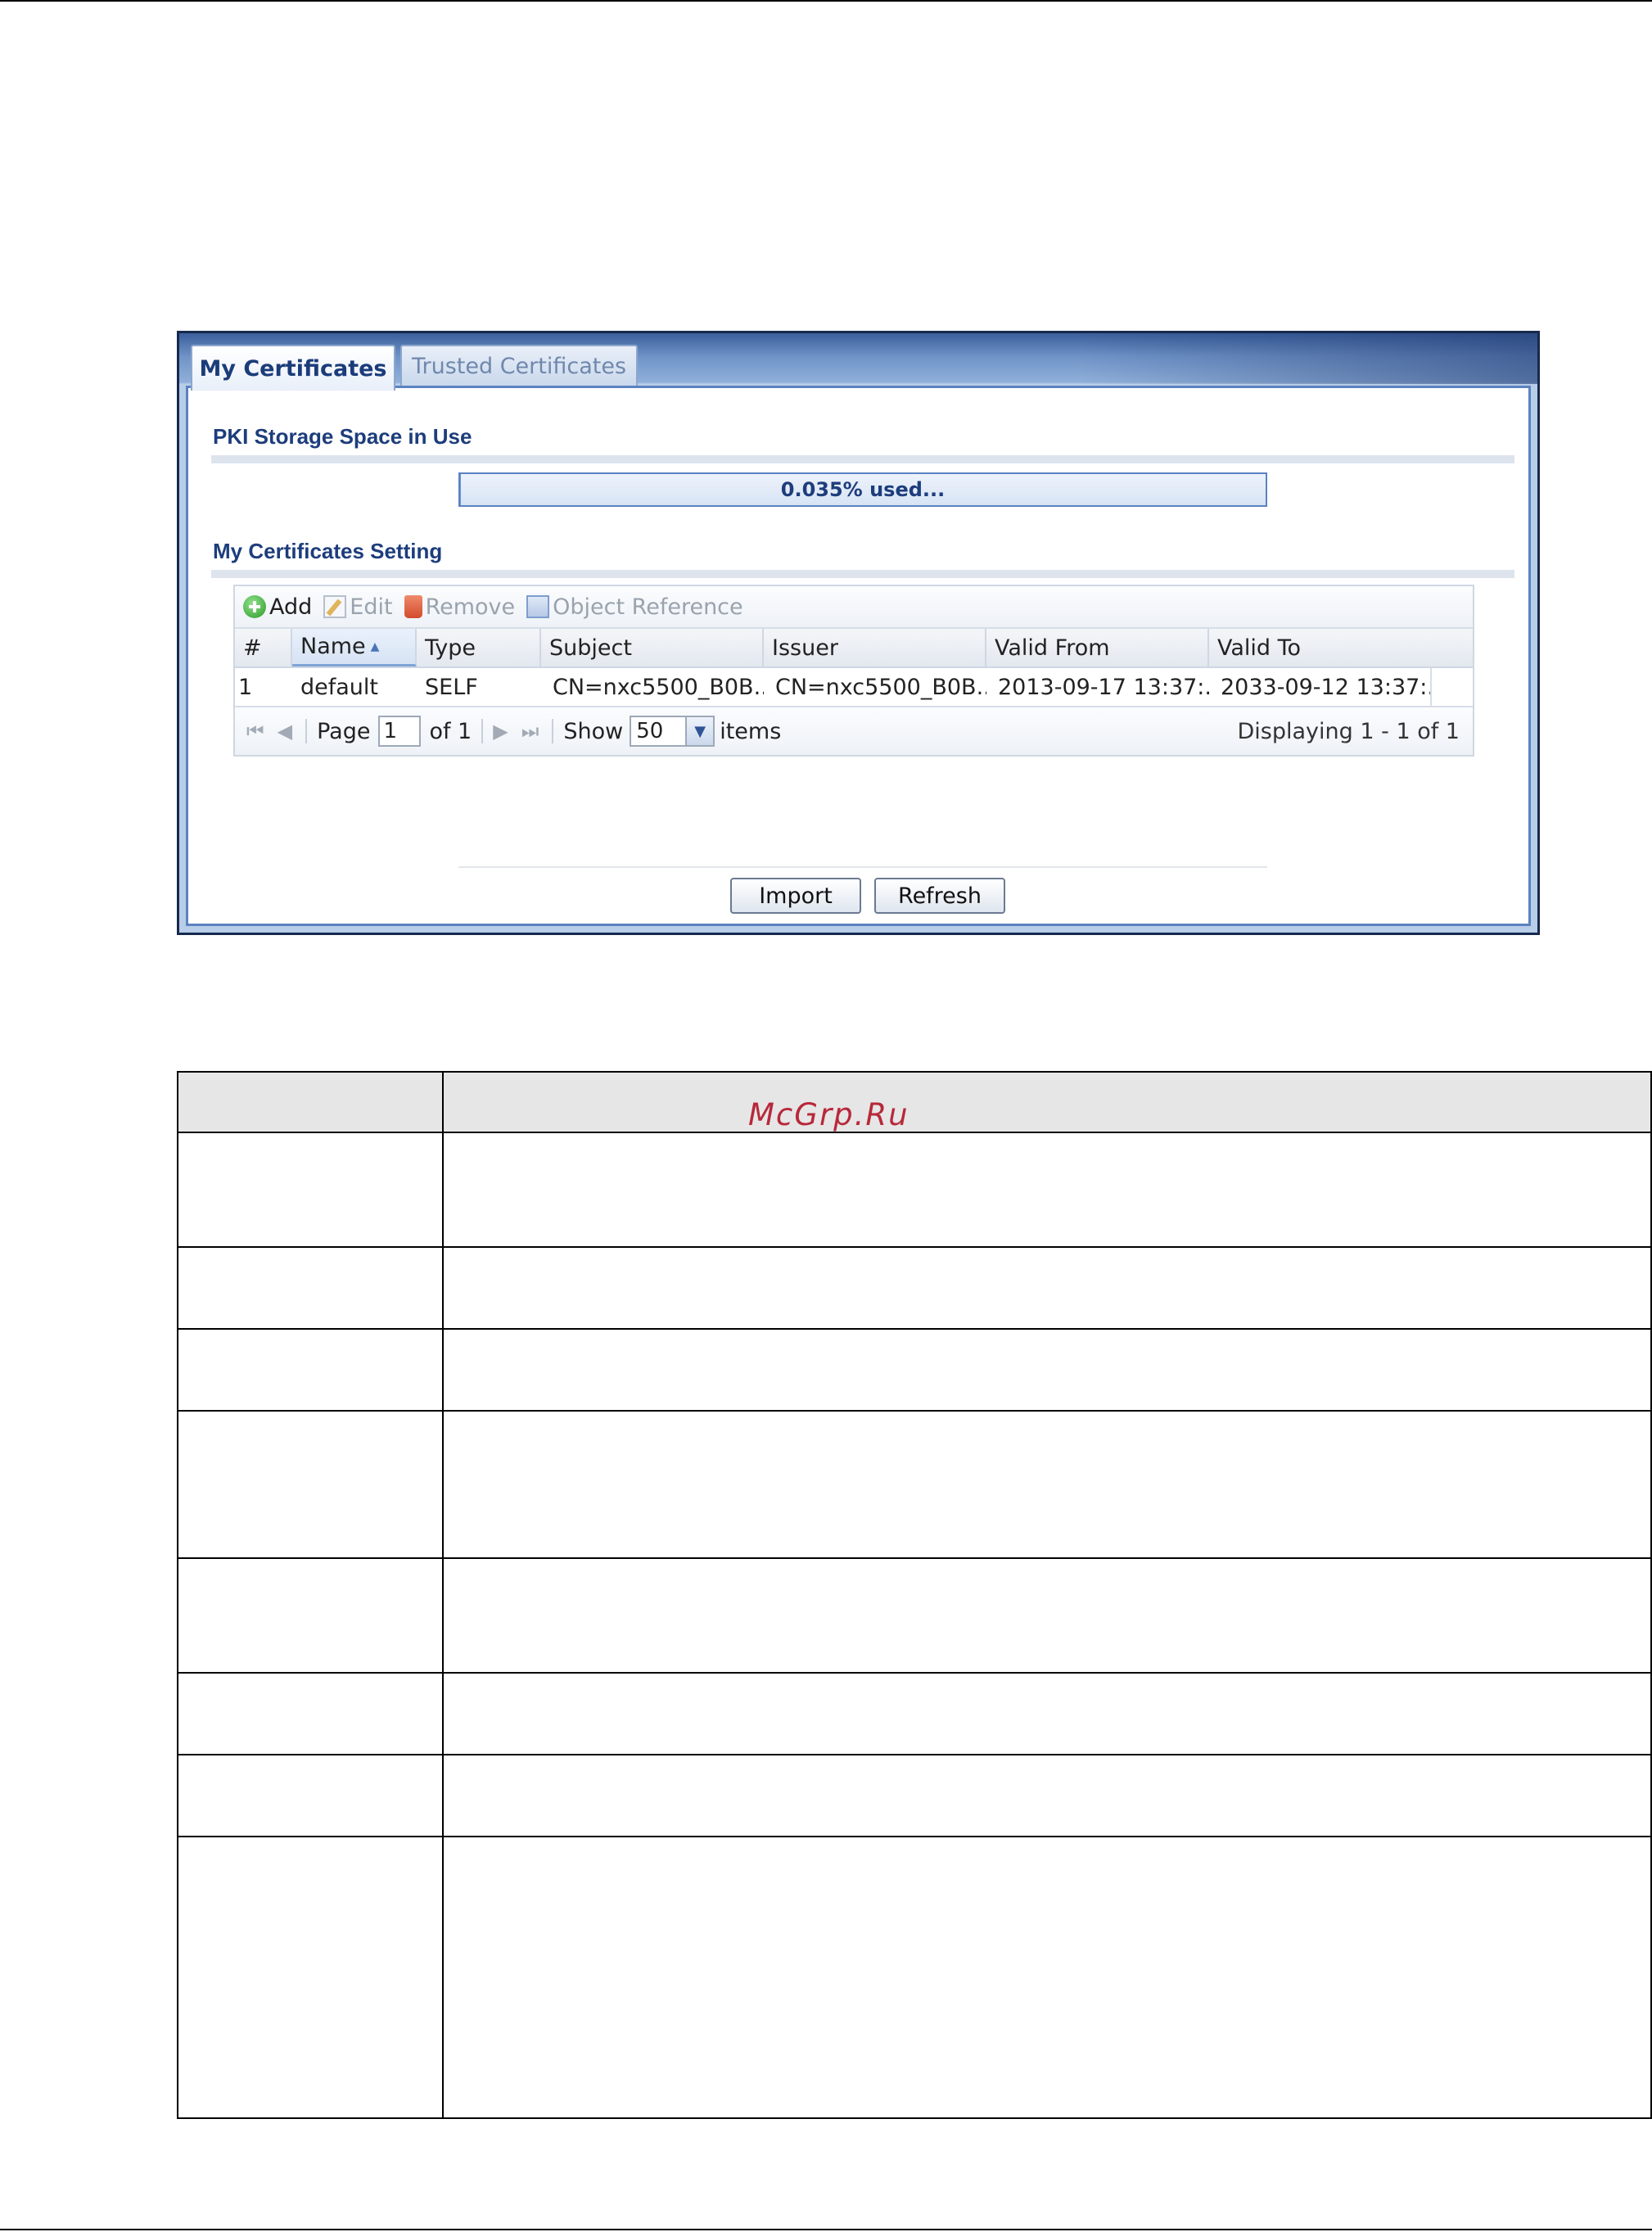  Describe the element at coordinates (939, 896) in the screenshot. I see `refresh-button: Refresh` at that location.